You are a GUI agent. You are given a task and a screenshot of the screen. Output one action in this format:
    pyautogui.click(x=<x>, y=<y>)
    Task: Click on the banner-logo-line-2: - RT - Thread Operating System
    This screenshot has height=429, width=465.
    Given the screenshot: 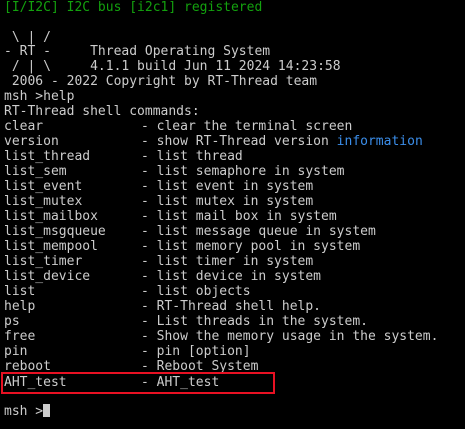 What is the action you would take?
    pyautogui.click(x=137, y=51)
    